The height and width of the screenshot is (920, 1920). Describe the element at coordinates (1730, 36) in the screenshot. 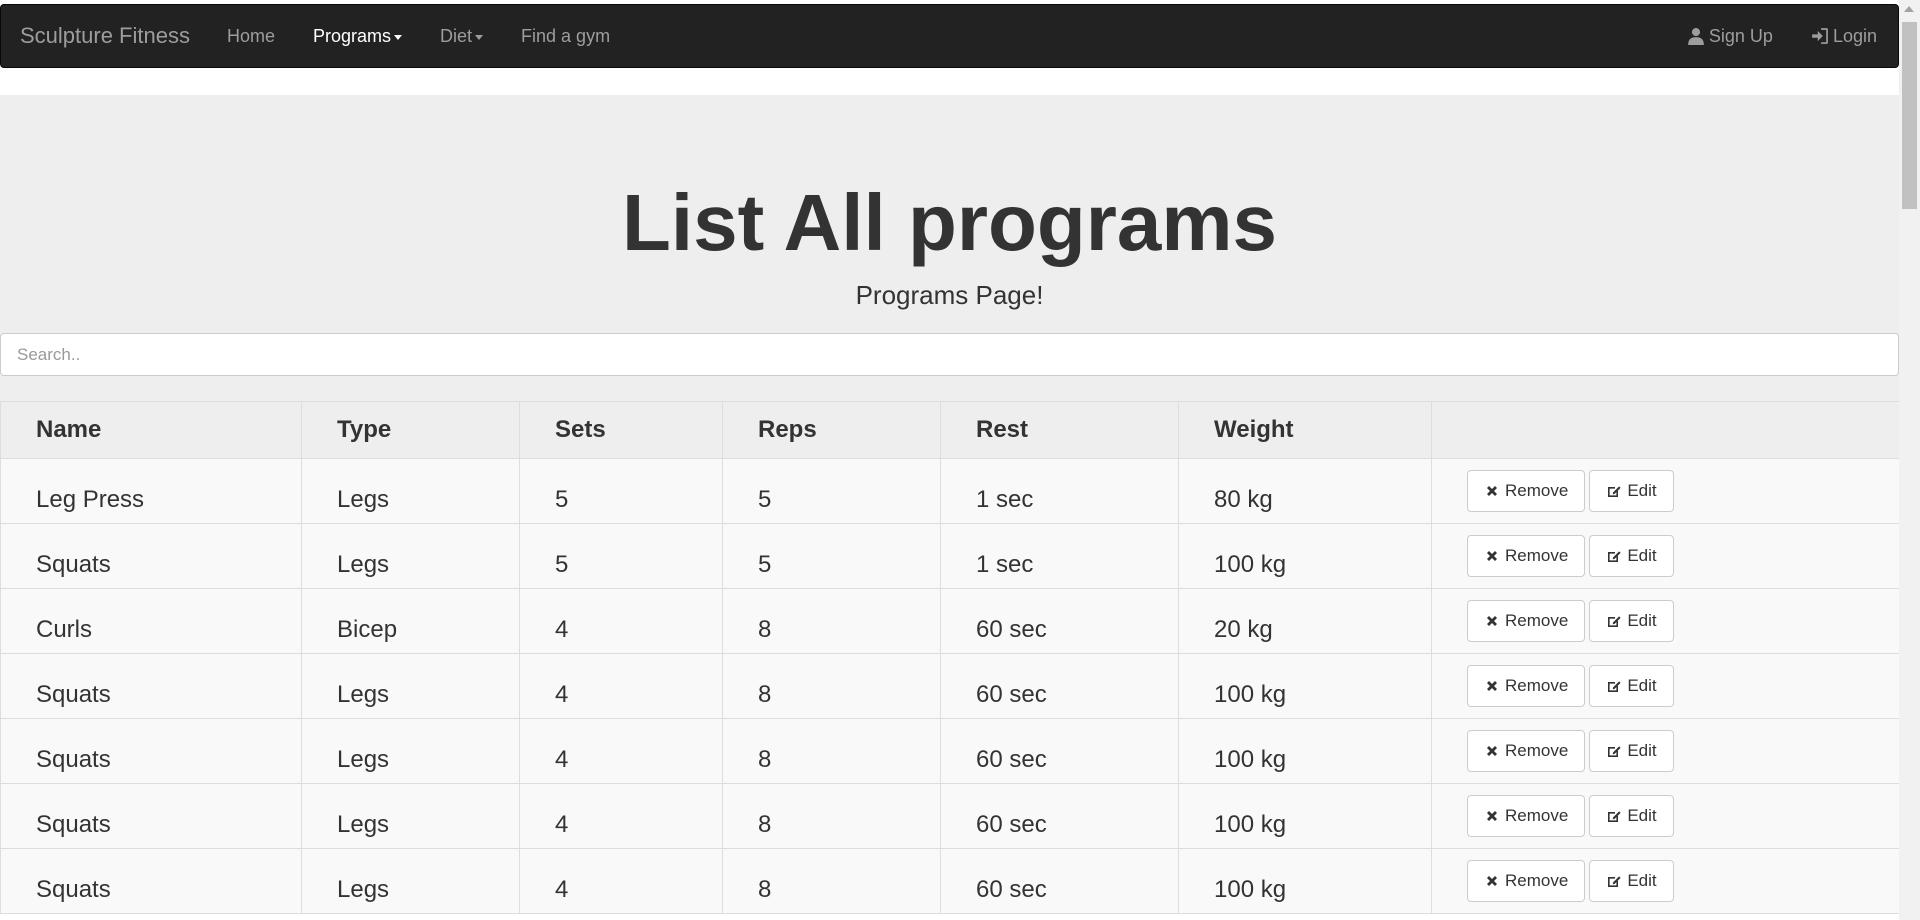

I see `nav-signup: Sign Up` at that location.